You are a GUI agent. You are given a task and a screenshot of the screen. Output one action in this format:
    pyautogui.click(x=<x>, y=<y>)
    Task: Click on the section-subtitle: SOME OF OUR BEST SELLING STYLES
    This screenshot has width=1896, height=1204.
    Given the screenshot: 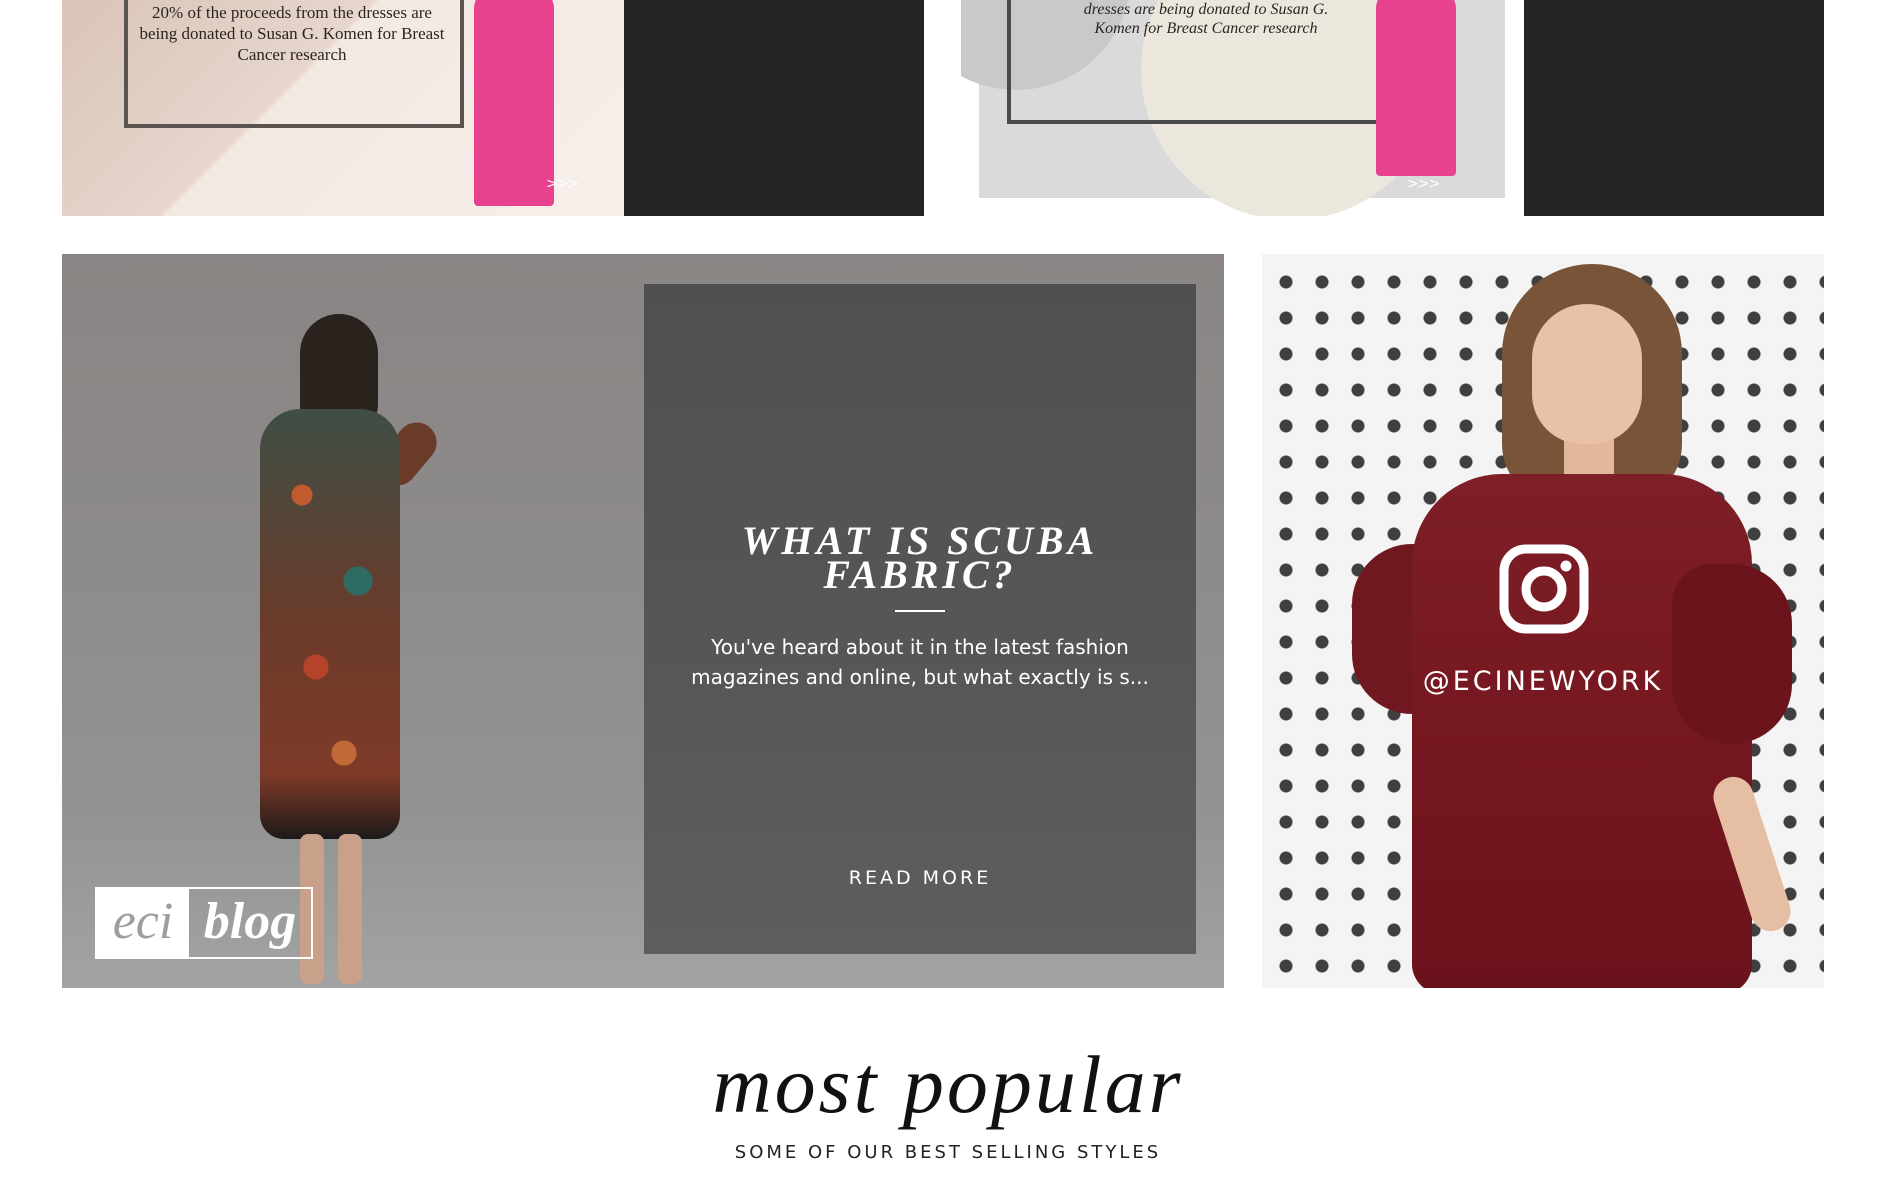 What is the action you would take?
    pyautogui.click(x=948, y=1152)
    